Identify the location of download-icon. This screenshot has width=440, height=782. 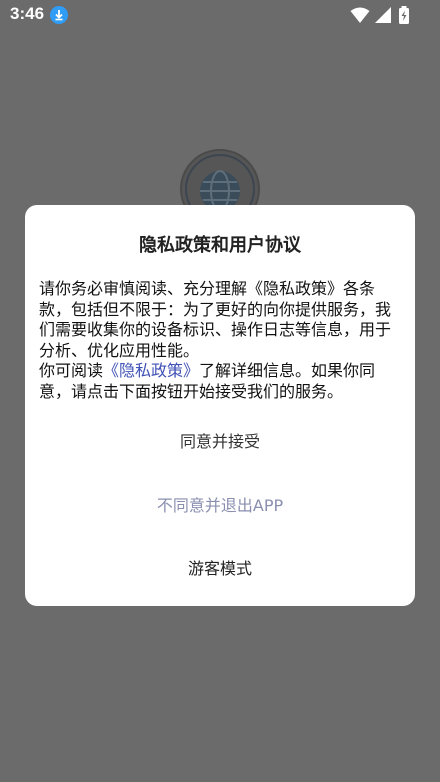
(59, 15).